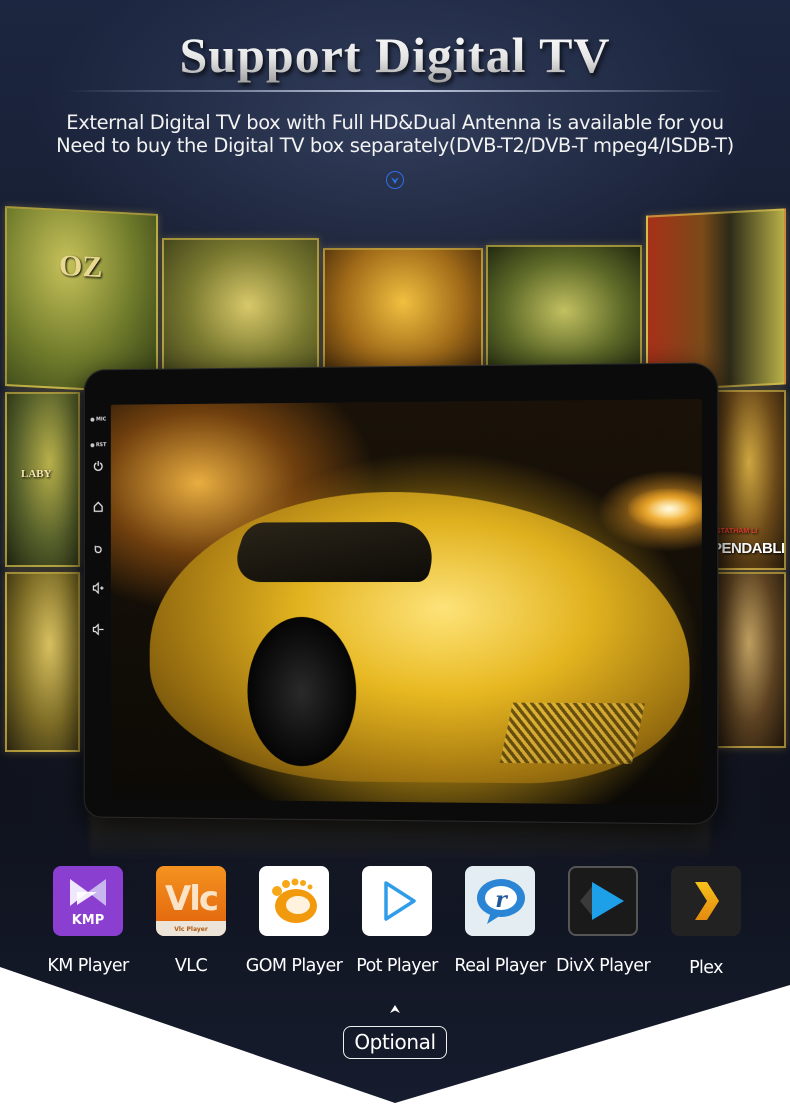  What do you see at coordinates (749, 660) in the screenshot?
I see `poster-wolverine` at bounding box center [749, 660].